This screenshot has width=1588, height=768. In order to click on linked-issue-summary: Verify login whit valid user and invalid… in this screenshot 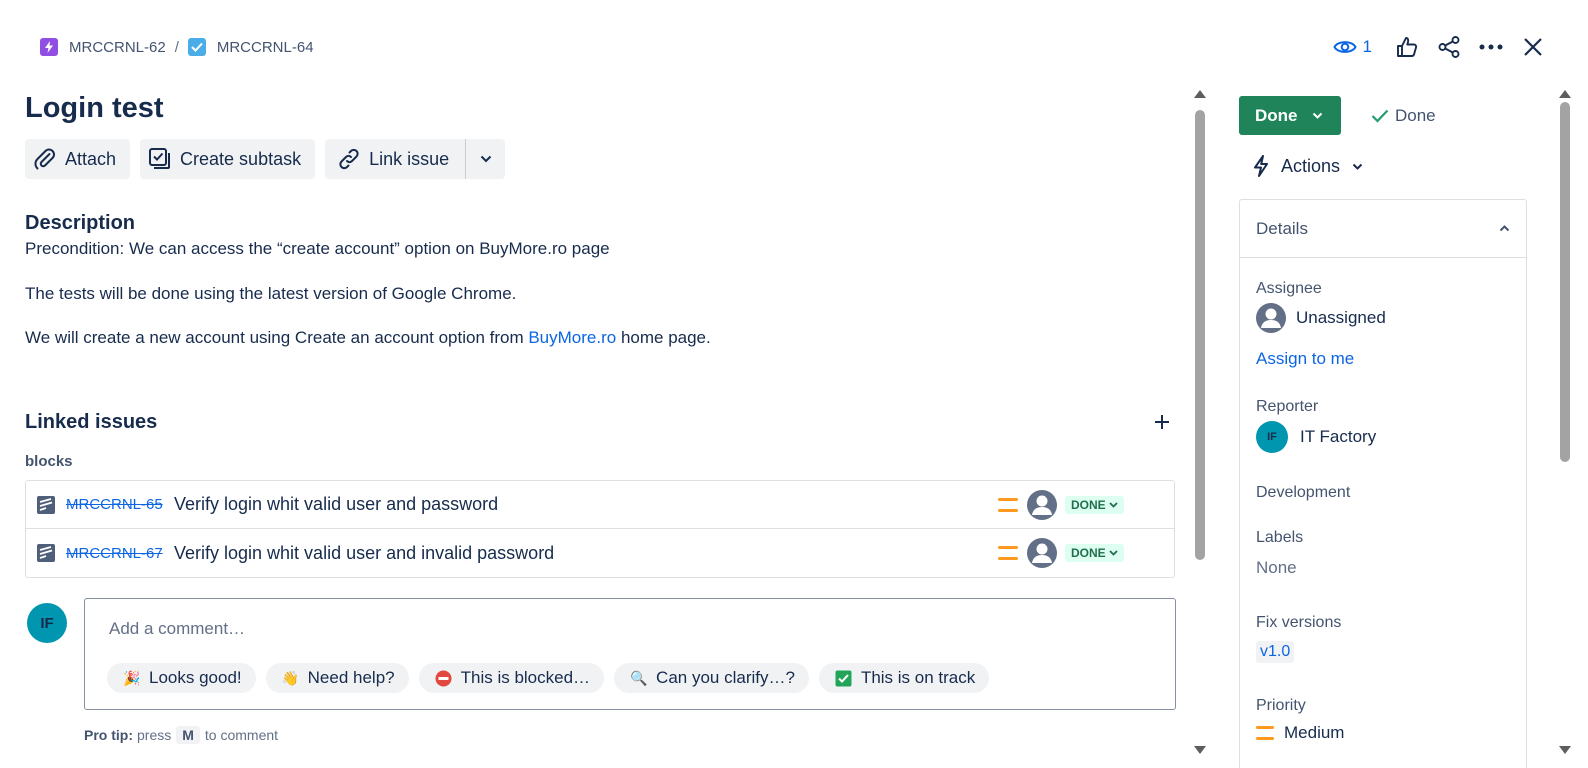, I will do `click(364, 553)`.